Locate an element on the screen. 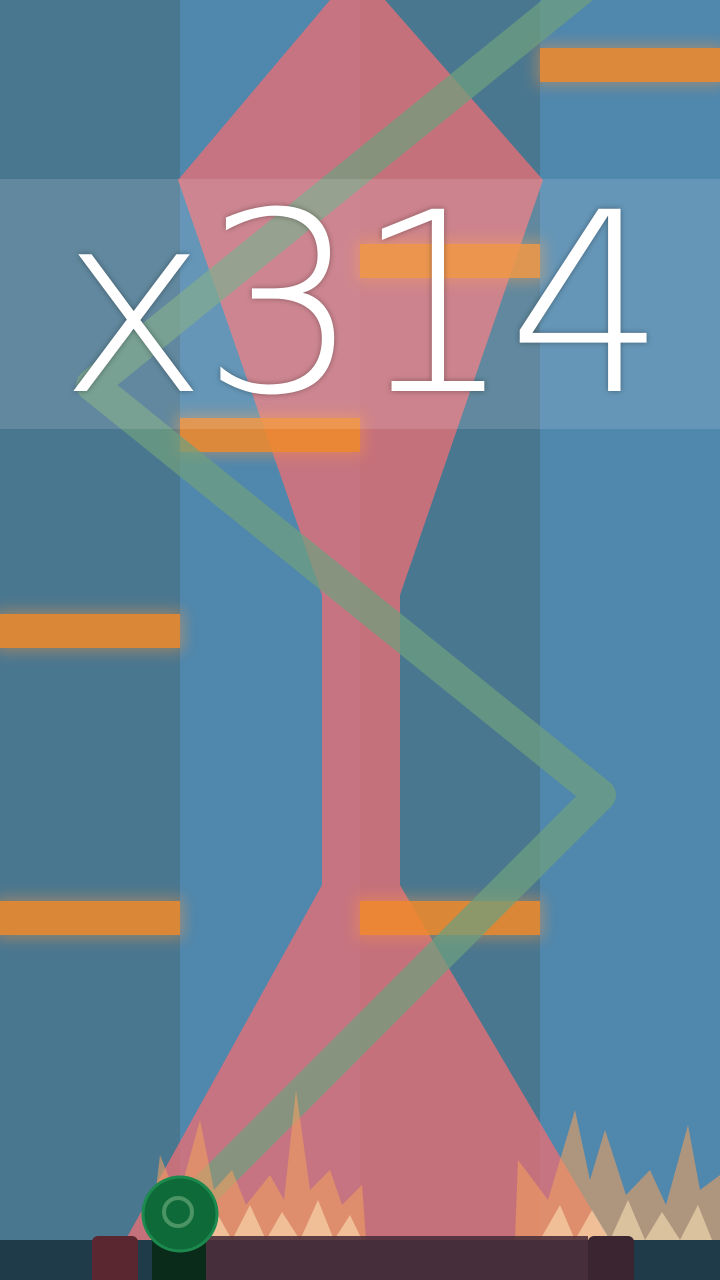 The height and width of the screenshot is (1280, 720). green-ball-icon is located at coordinates (180, 1214).